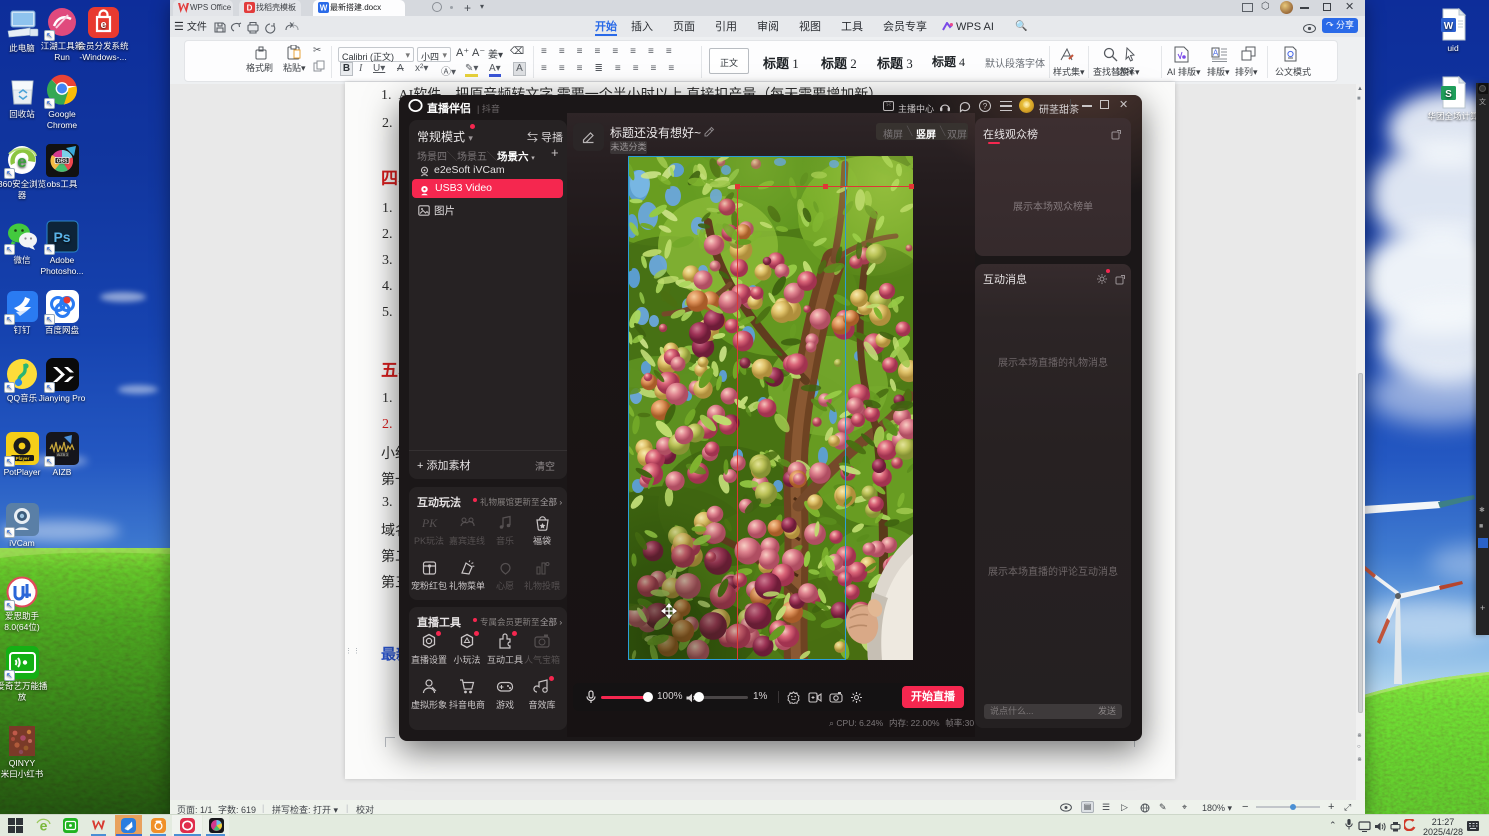 Image resolution: width=1489 pixels, height=836 pixels. What do you see at coordinates (61, 237) in the screenshot?
I see `svg-text: Ps` at bounding box center [61, 237].